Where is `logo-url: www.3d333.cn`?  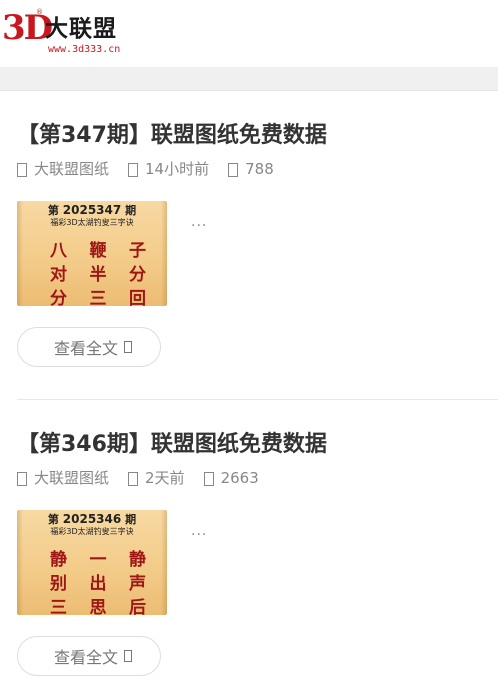
logo-url: www.3d333.cn is located at coordinates (84, 49).